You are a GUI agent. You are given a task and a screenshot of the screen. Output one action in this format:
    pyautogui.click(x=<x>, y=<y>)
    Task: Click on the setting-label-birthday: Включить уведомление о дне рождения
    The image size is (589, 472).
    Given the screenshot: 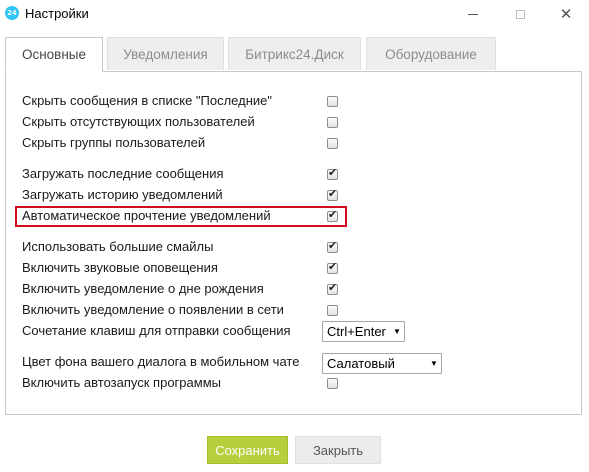 What is the action you would take?
    pyautogui.click(x=143, y=288)
    